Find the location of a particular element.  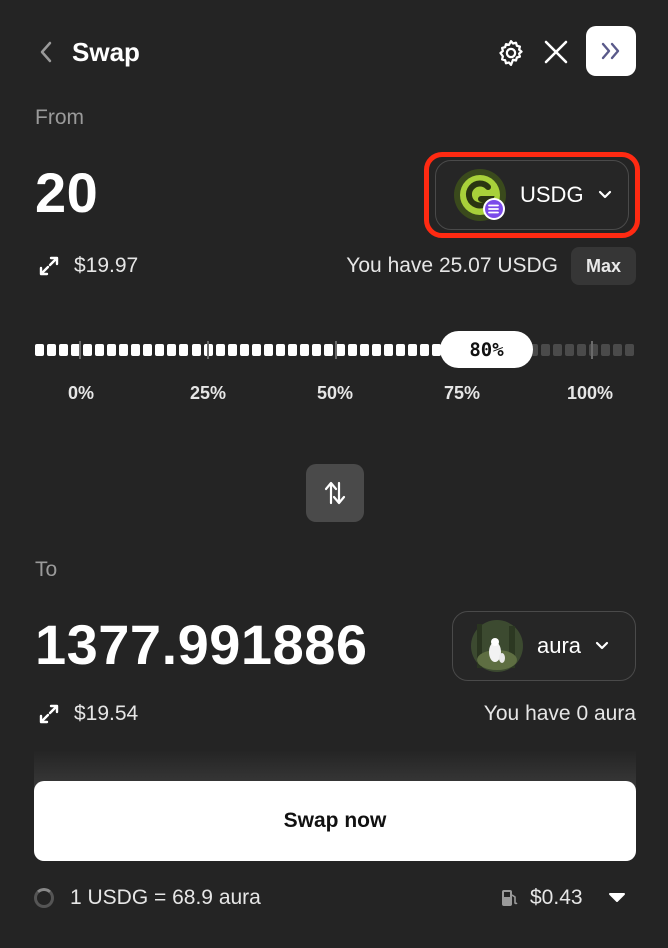

to-usd-value: $19.54 is located at coordinates (106, 713).